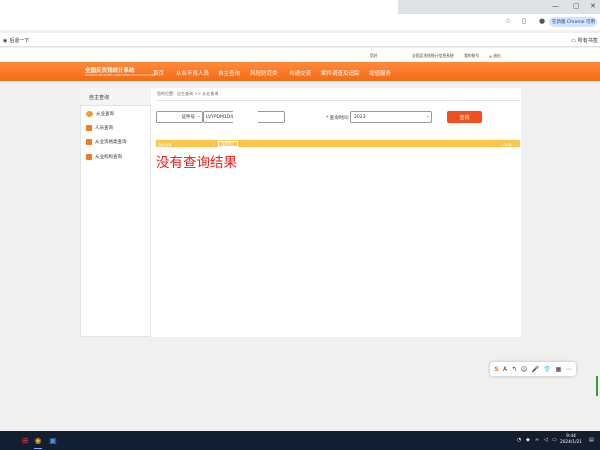 The width and height of the screenshot is (600, 450). What do you see at coordinates (339, 100) in the screenshot?
I see `divider` at bounding box center [339, 100].